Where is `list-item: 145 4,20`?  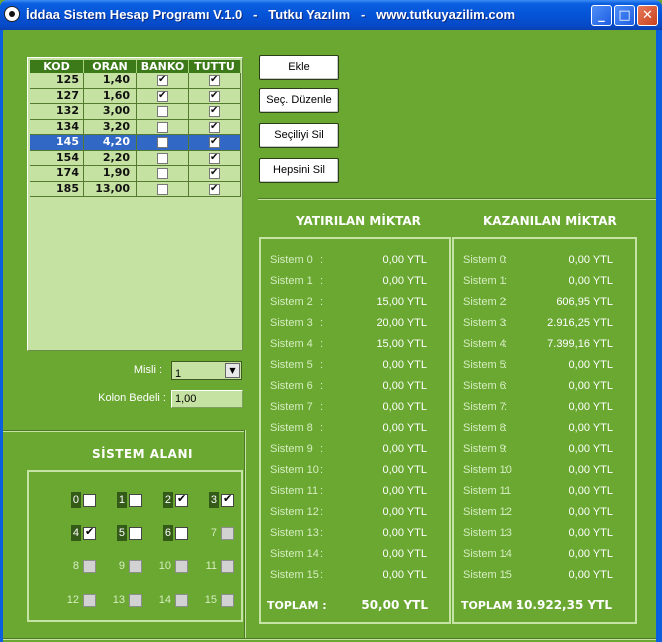 list-item: 145 4,20 is located at coordinates (135, 143).